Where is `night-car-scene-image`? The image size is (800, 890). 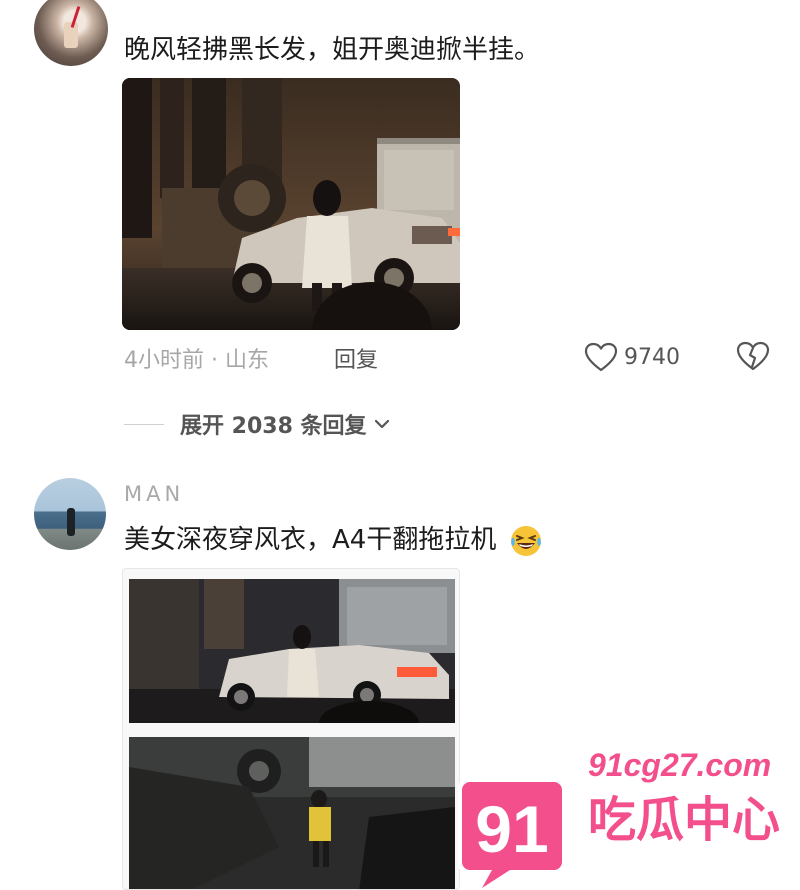 night-car-scene-image is located at coordinates (291, 204).